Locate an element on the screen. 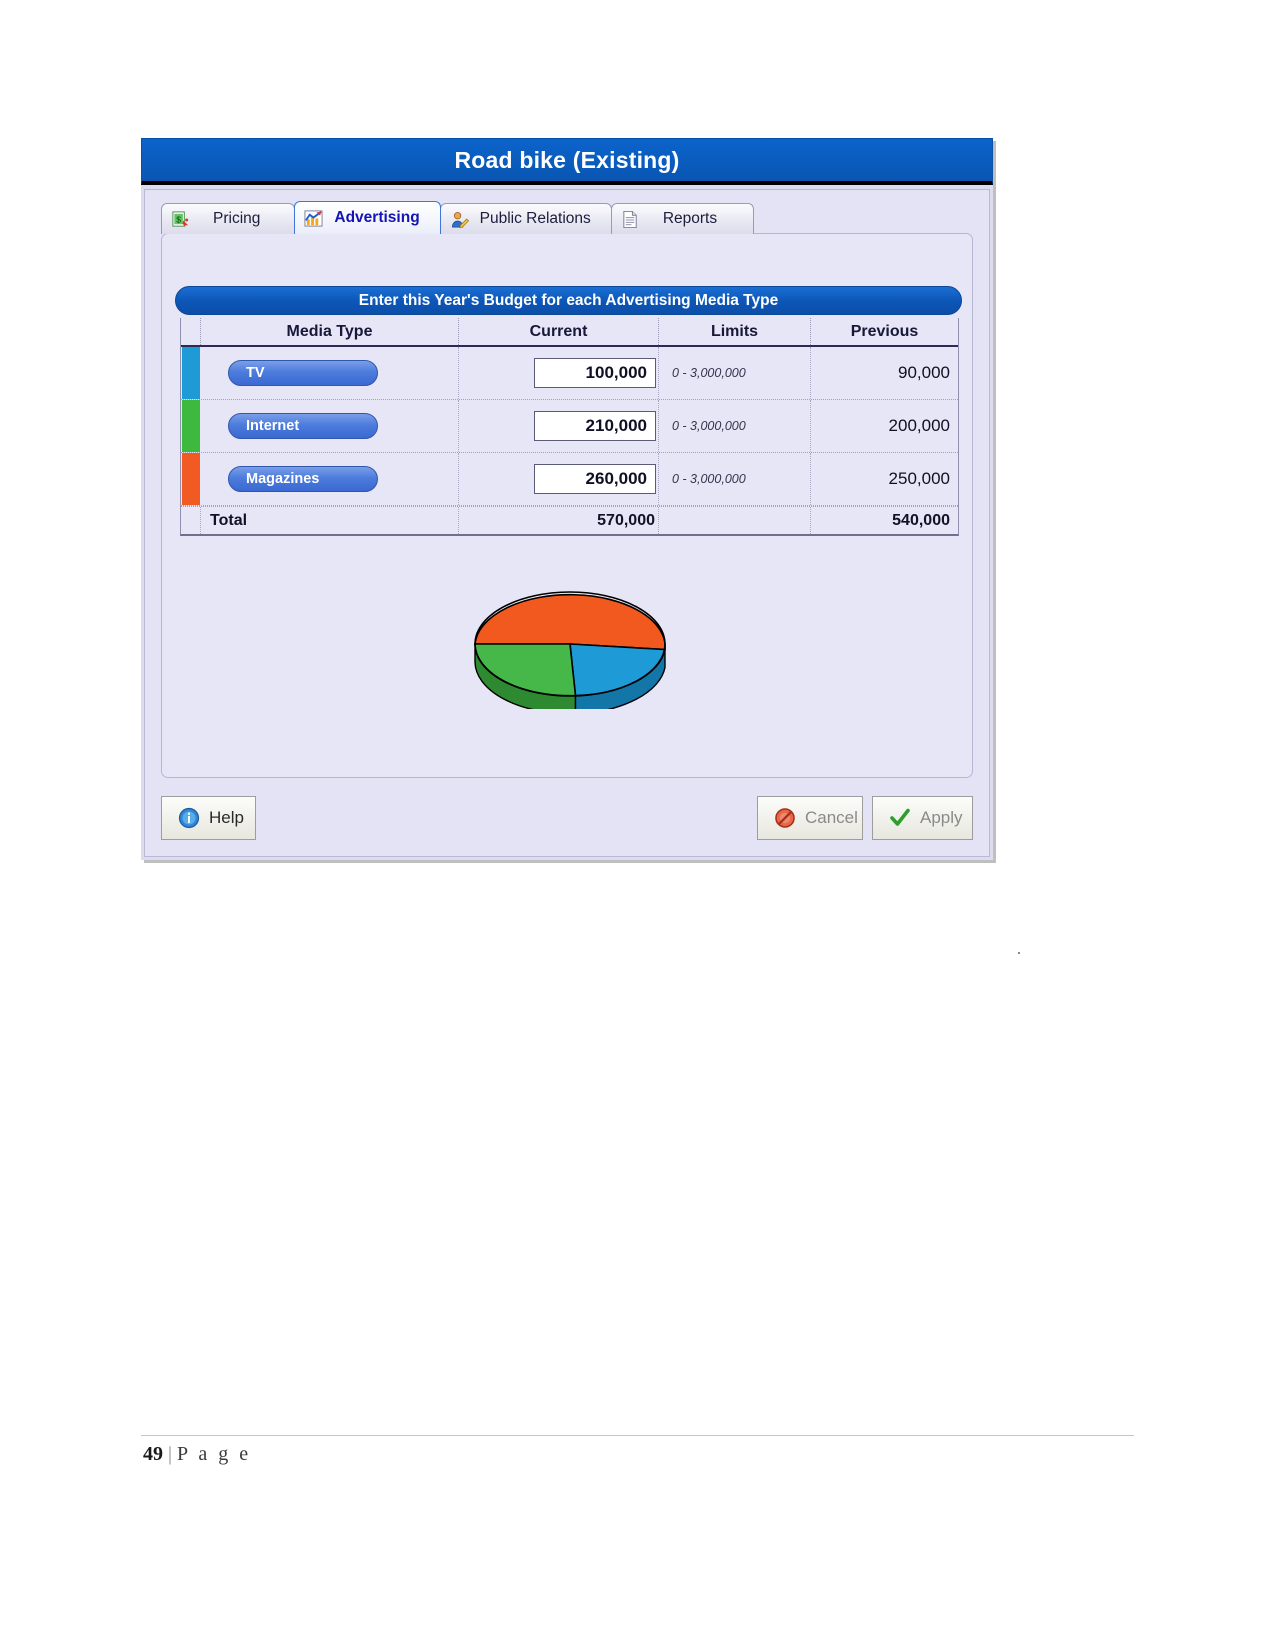 This screenshot has width=1275, height=1650. current-cell: 260,000 is located at coordinates (559, 479).